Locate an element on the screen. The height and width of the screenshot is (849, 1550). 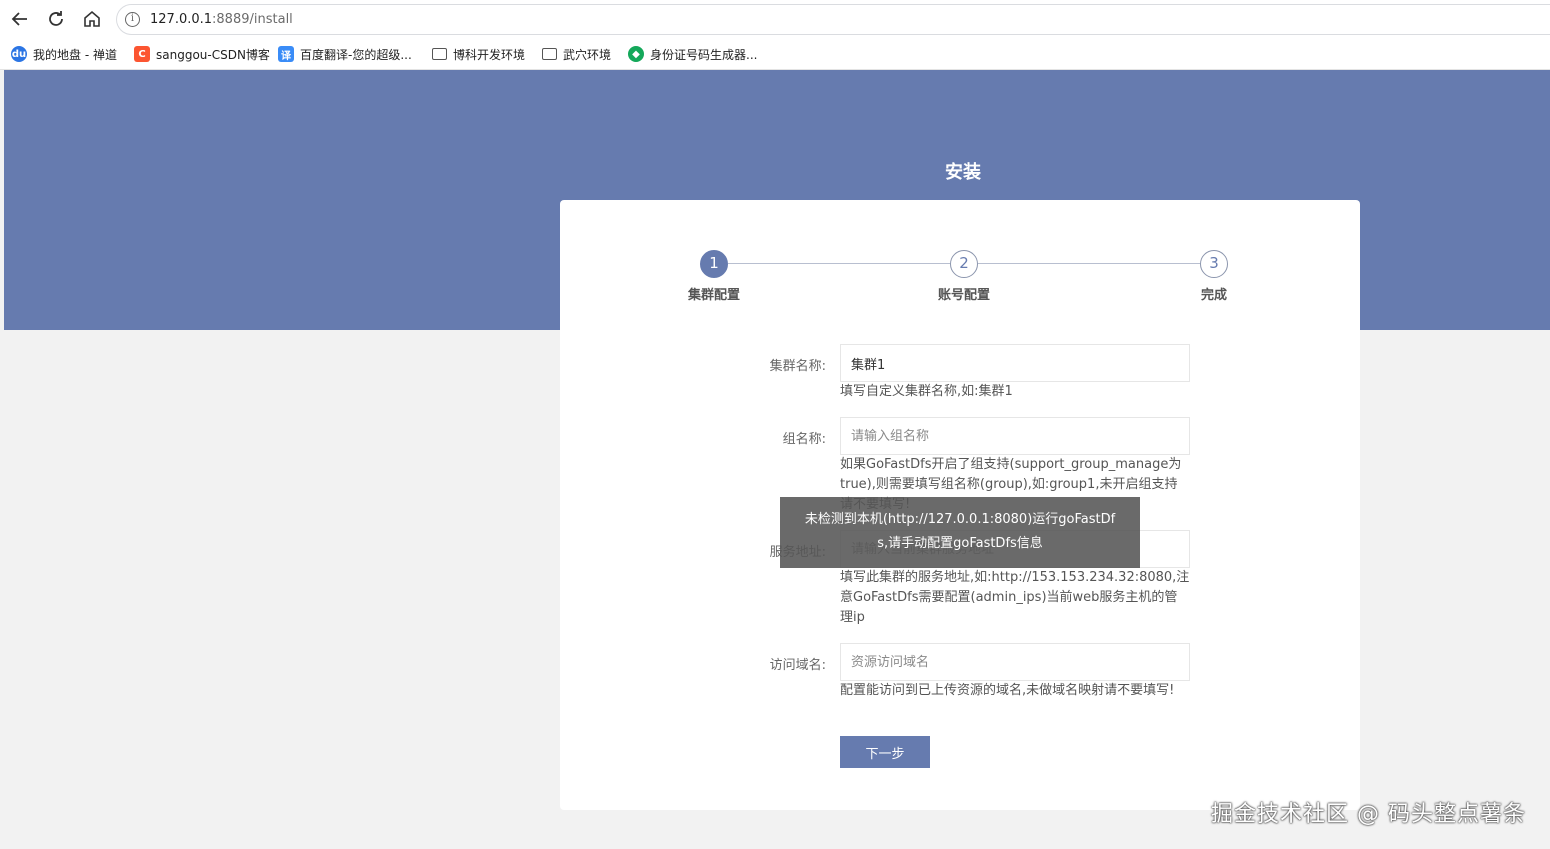
bookmark-folder-boke: 博科开发环境 is located at coordinates (478, 54).